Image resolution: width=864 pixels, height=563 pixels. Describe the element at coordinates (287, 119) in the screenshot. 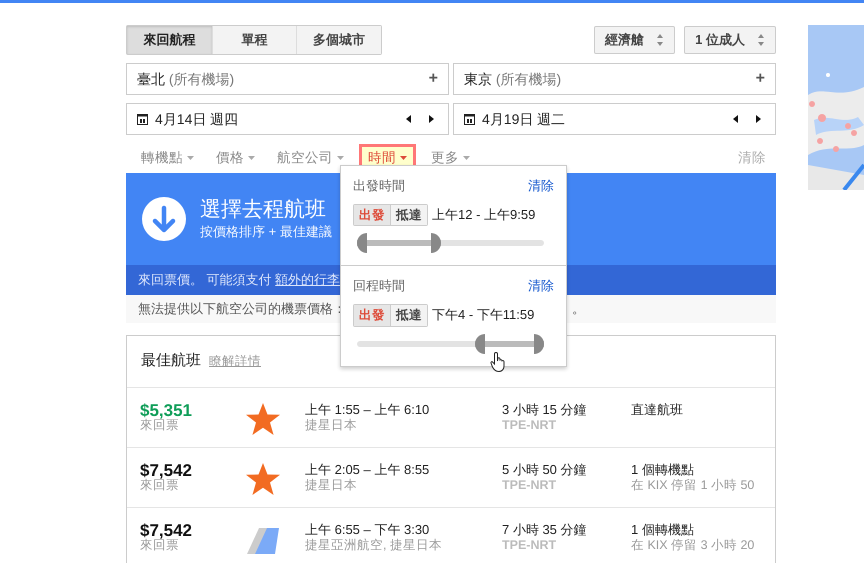

I see `departure-date-field: 4月14日 週四` at that location.